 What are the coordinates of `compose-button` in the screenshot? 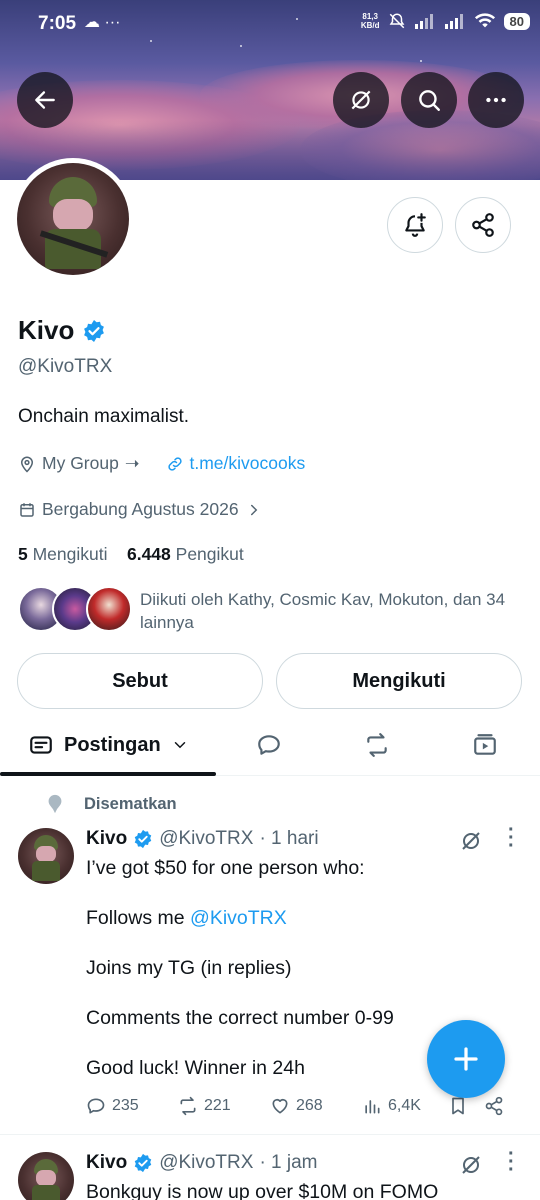 It's located at (466, 1059).